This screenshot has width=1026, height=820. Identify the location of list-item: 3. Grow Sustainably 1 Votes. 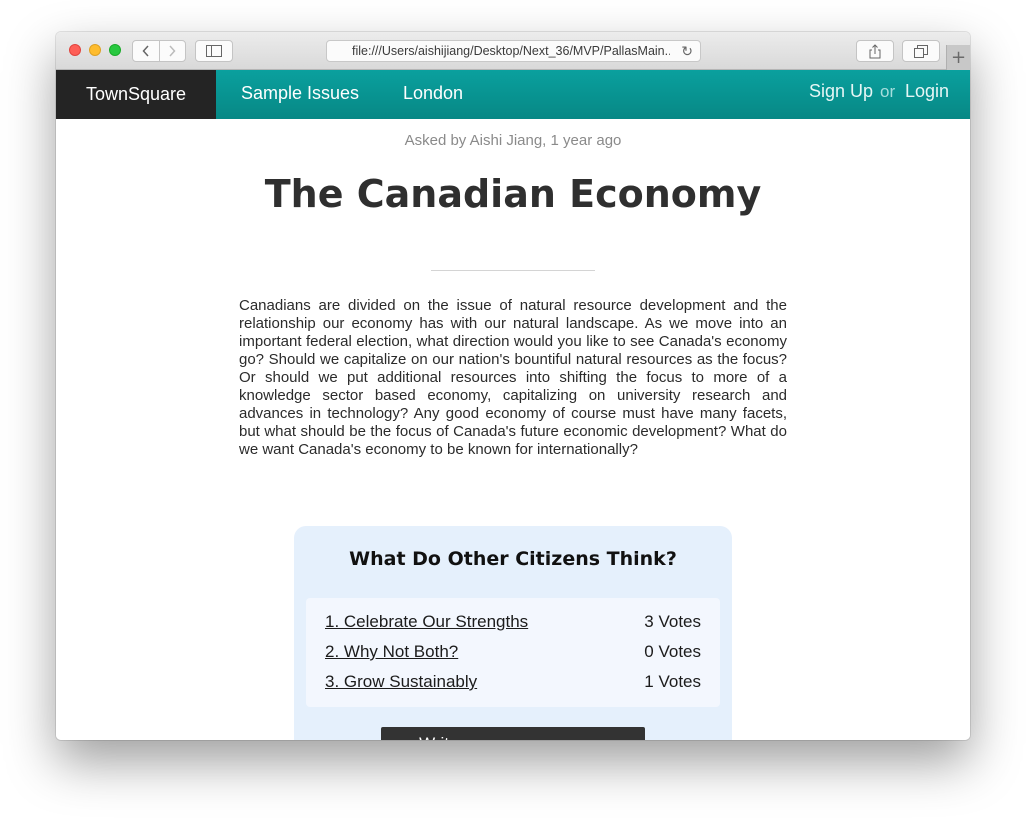
(513, 683).